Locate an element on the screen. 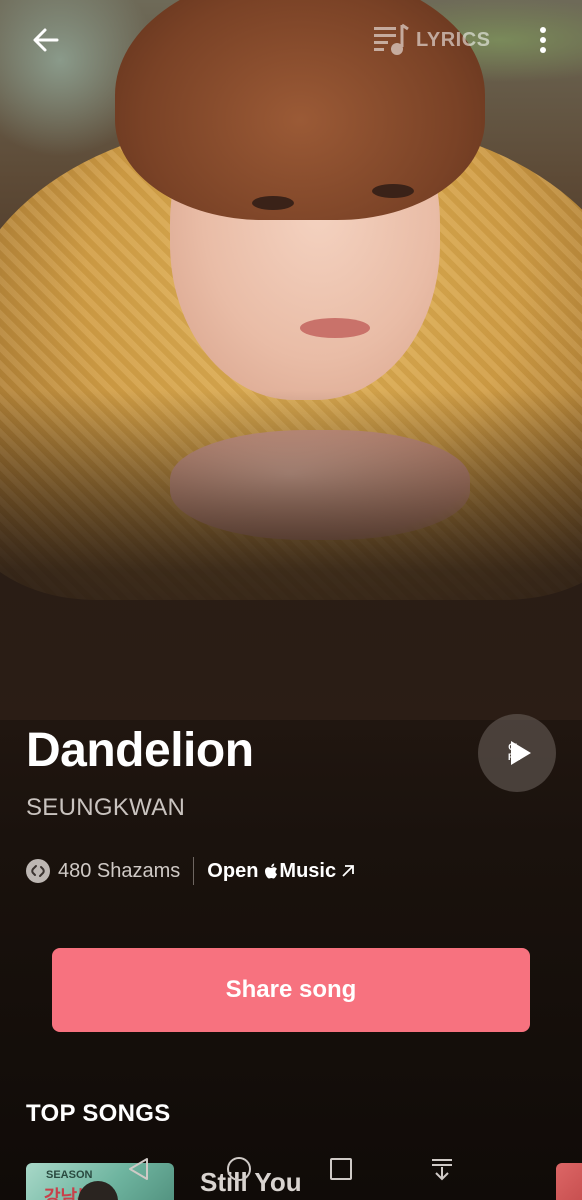 This screenshot has height=1200, width=582. nav-home-button is located at coordinates (239, 1169).